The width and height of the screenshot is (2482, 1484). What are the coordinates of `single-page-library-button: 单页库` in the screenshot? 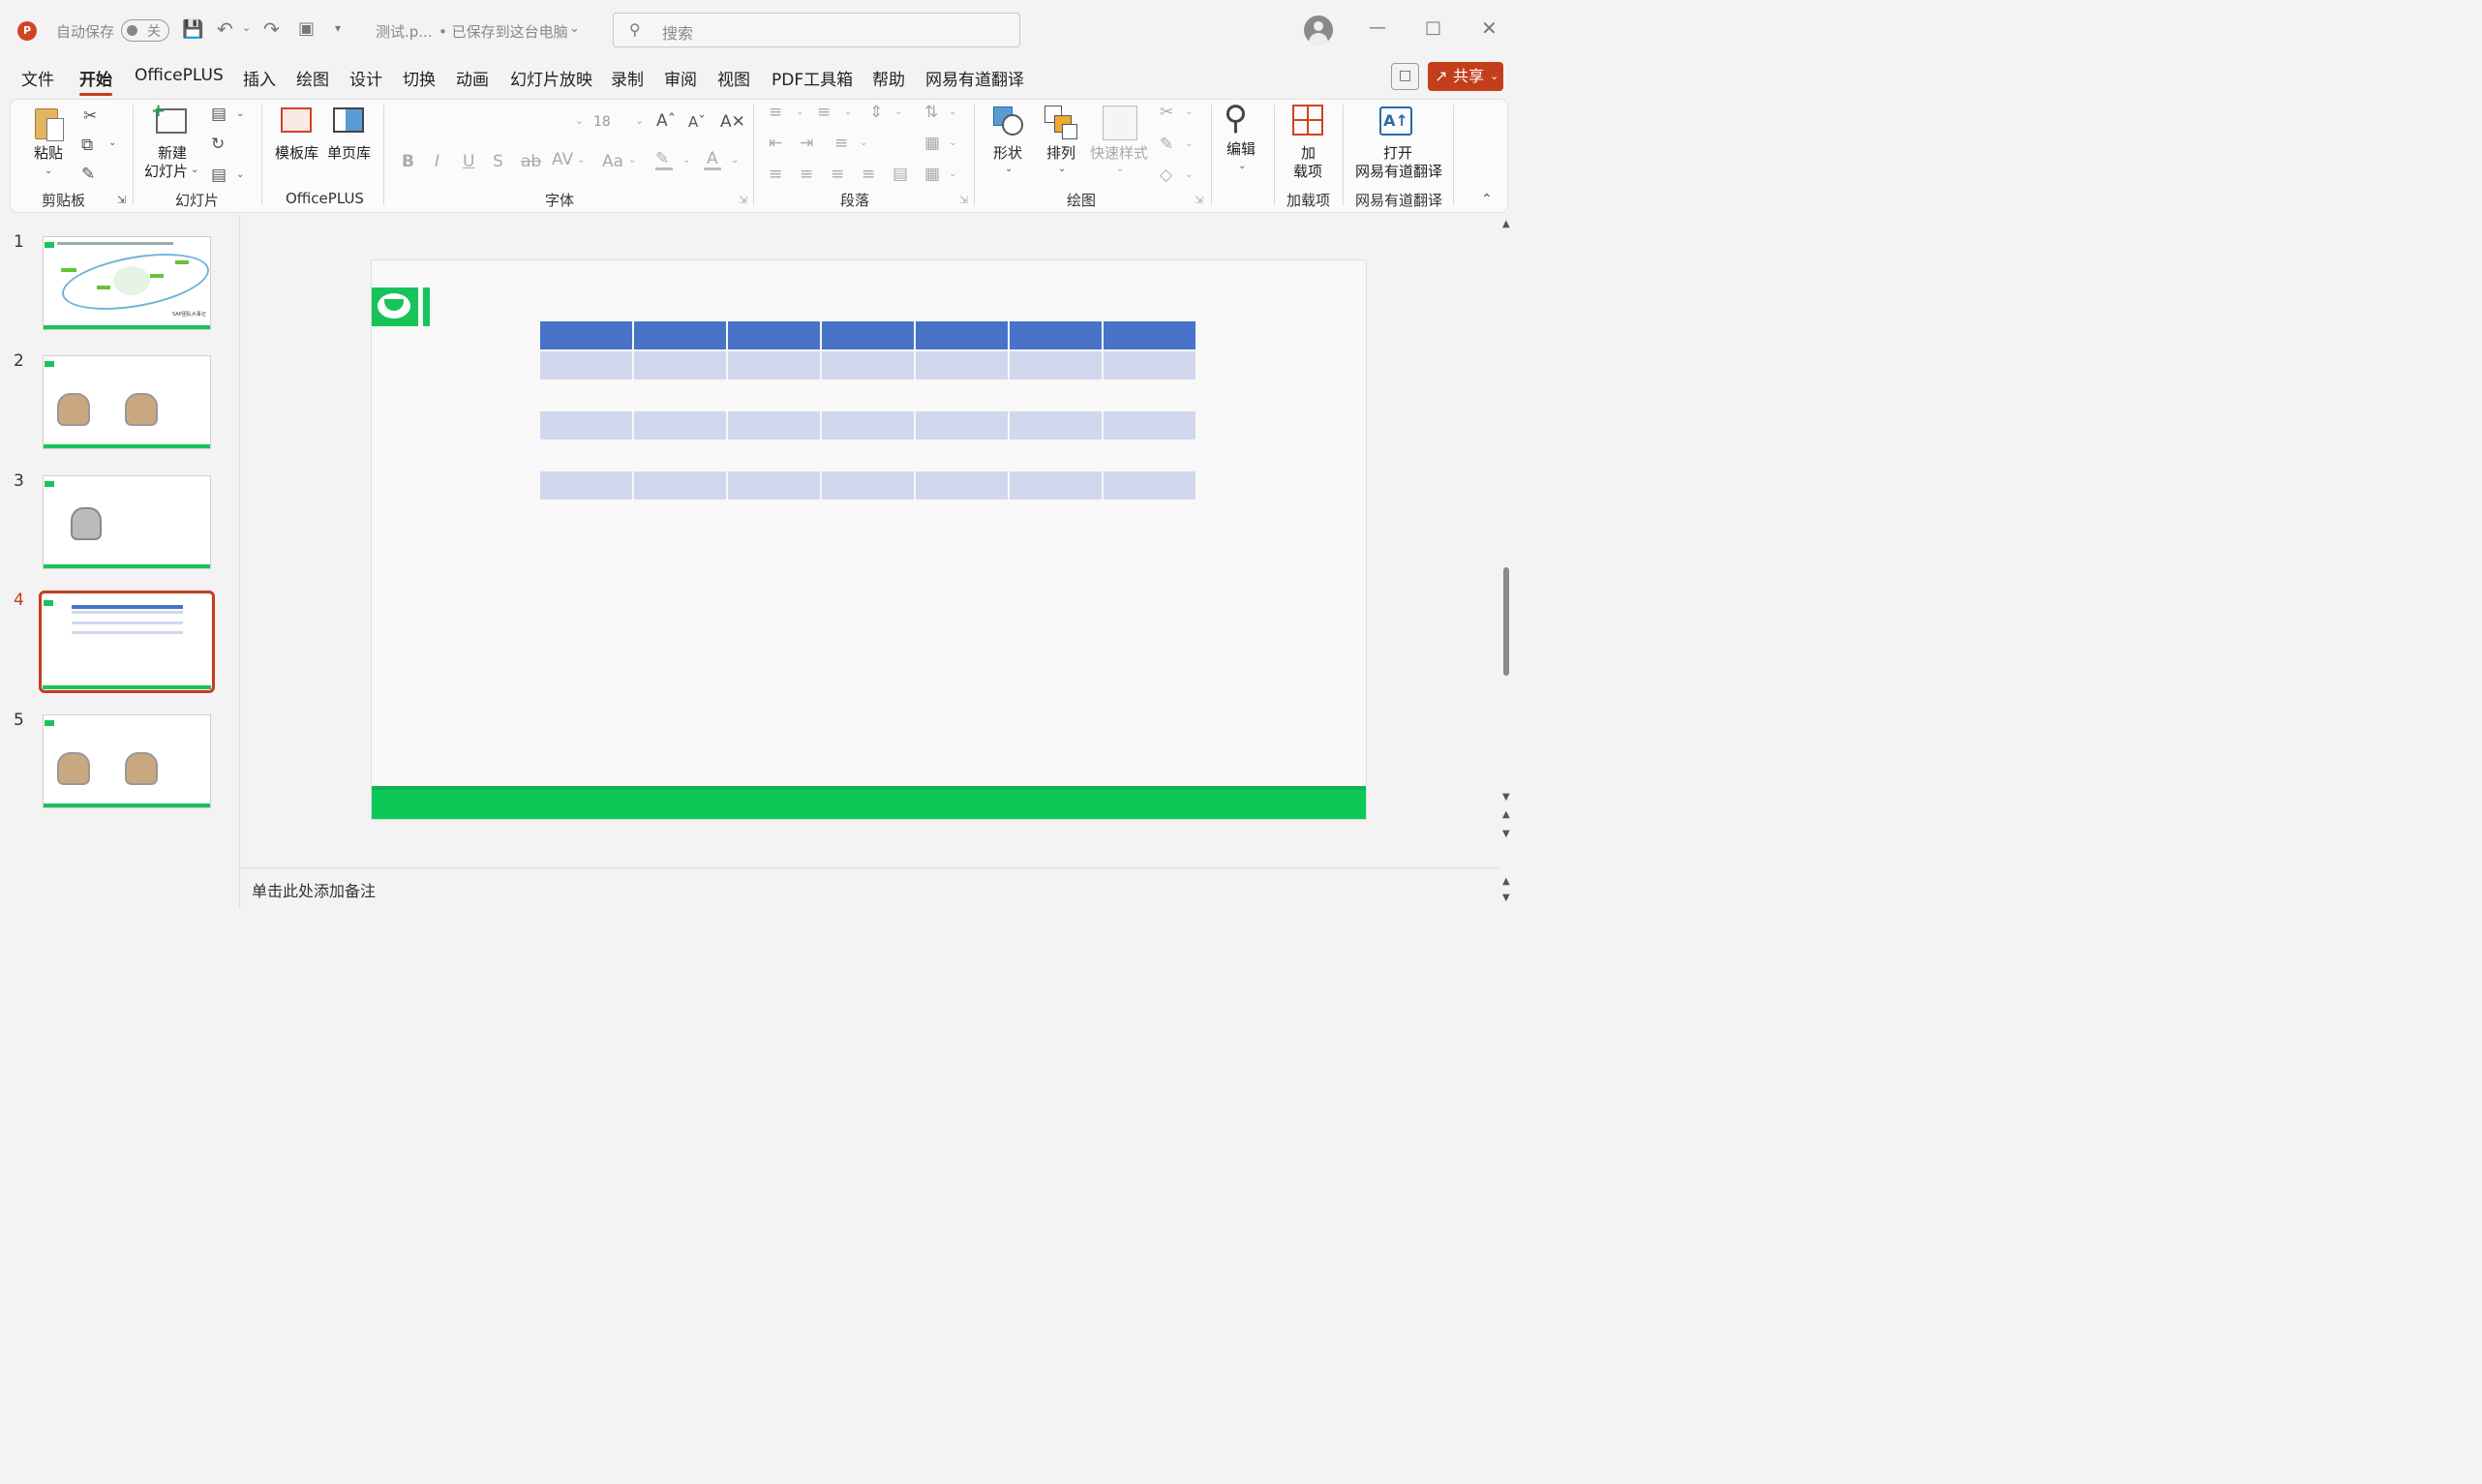 It's located at (350, 136).